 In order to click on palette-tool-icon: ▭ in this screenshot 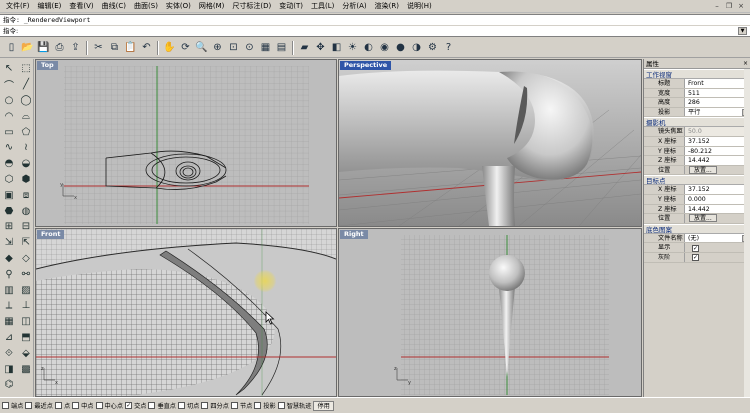, I will do `click(9, 132)`.